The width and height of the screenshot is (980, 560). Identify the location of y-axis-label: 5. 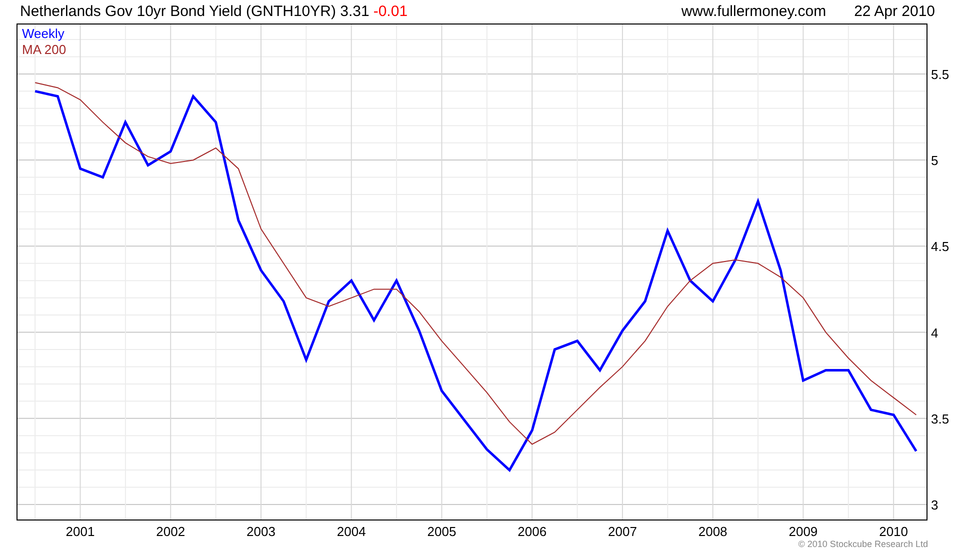
(934, 160).